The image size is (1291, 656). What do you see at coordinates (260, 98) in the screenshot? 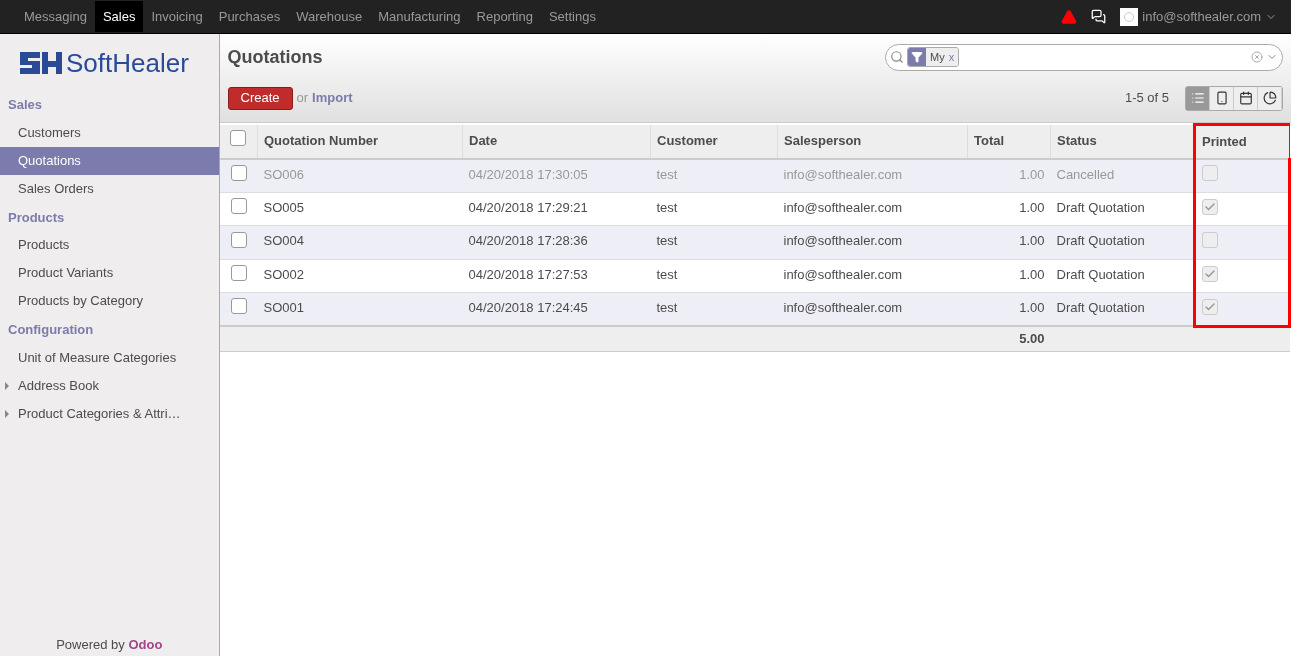
I see `create-button: Create` at bounding box center [260, 98].